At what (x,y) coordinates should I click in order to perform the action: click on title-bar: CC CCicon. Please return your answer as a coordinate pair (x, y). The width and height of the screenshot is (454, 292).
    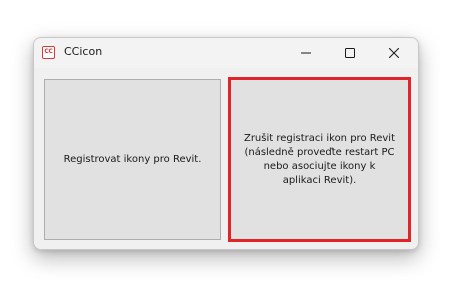
    Looking at the image, I should click on (226, 53).